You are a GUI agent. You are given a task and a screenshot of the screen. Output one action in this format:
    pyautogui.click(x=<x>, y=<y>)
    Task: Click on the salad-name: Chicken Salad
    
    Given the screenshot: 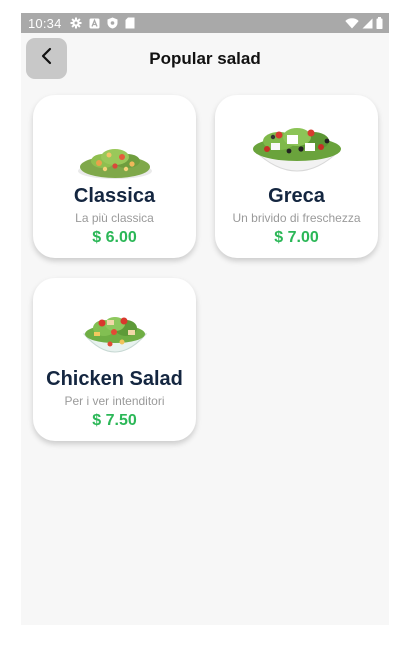 What is the action you would take?
    pyautogui.click(x=114, y=379)
    